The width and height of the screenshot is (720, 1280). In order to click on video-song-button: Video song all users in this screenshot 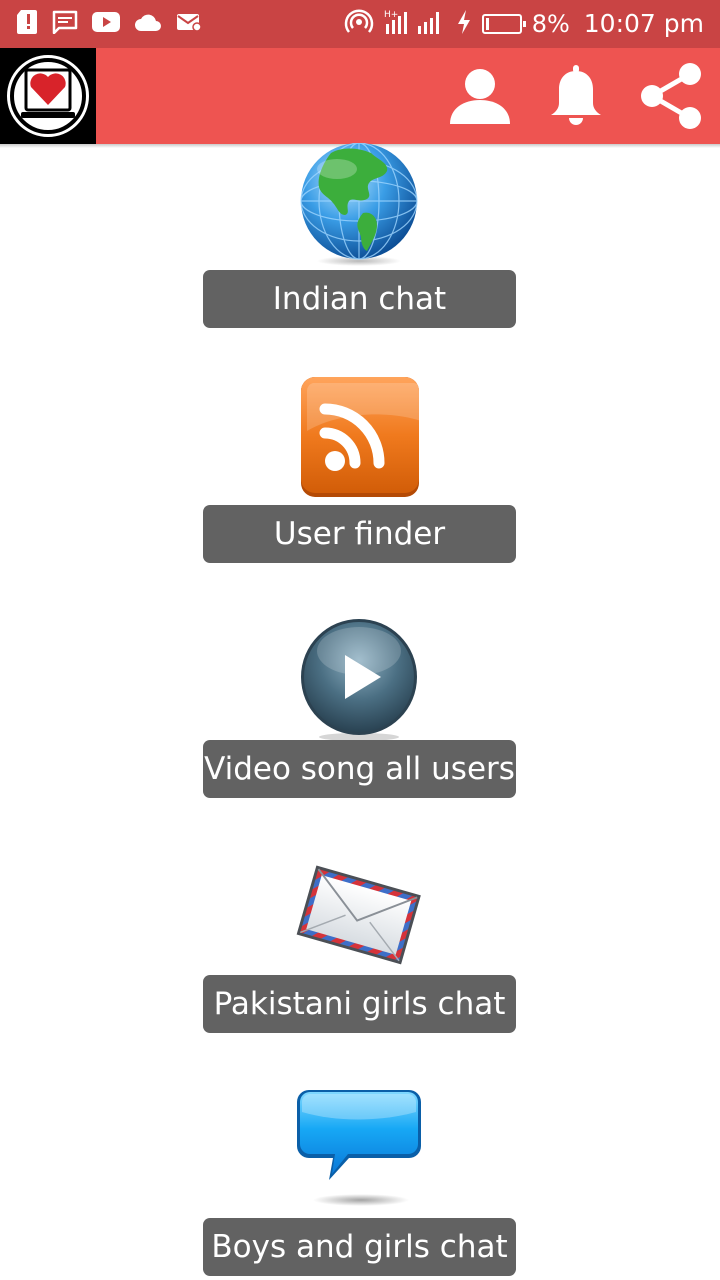, I will do `click(359, 769)`.